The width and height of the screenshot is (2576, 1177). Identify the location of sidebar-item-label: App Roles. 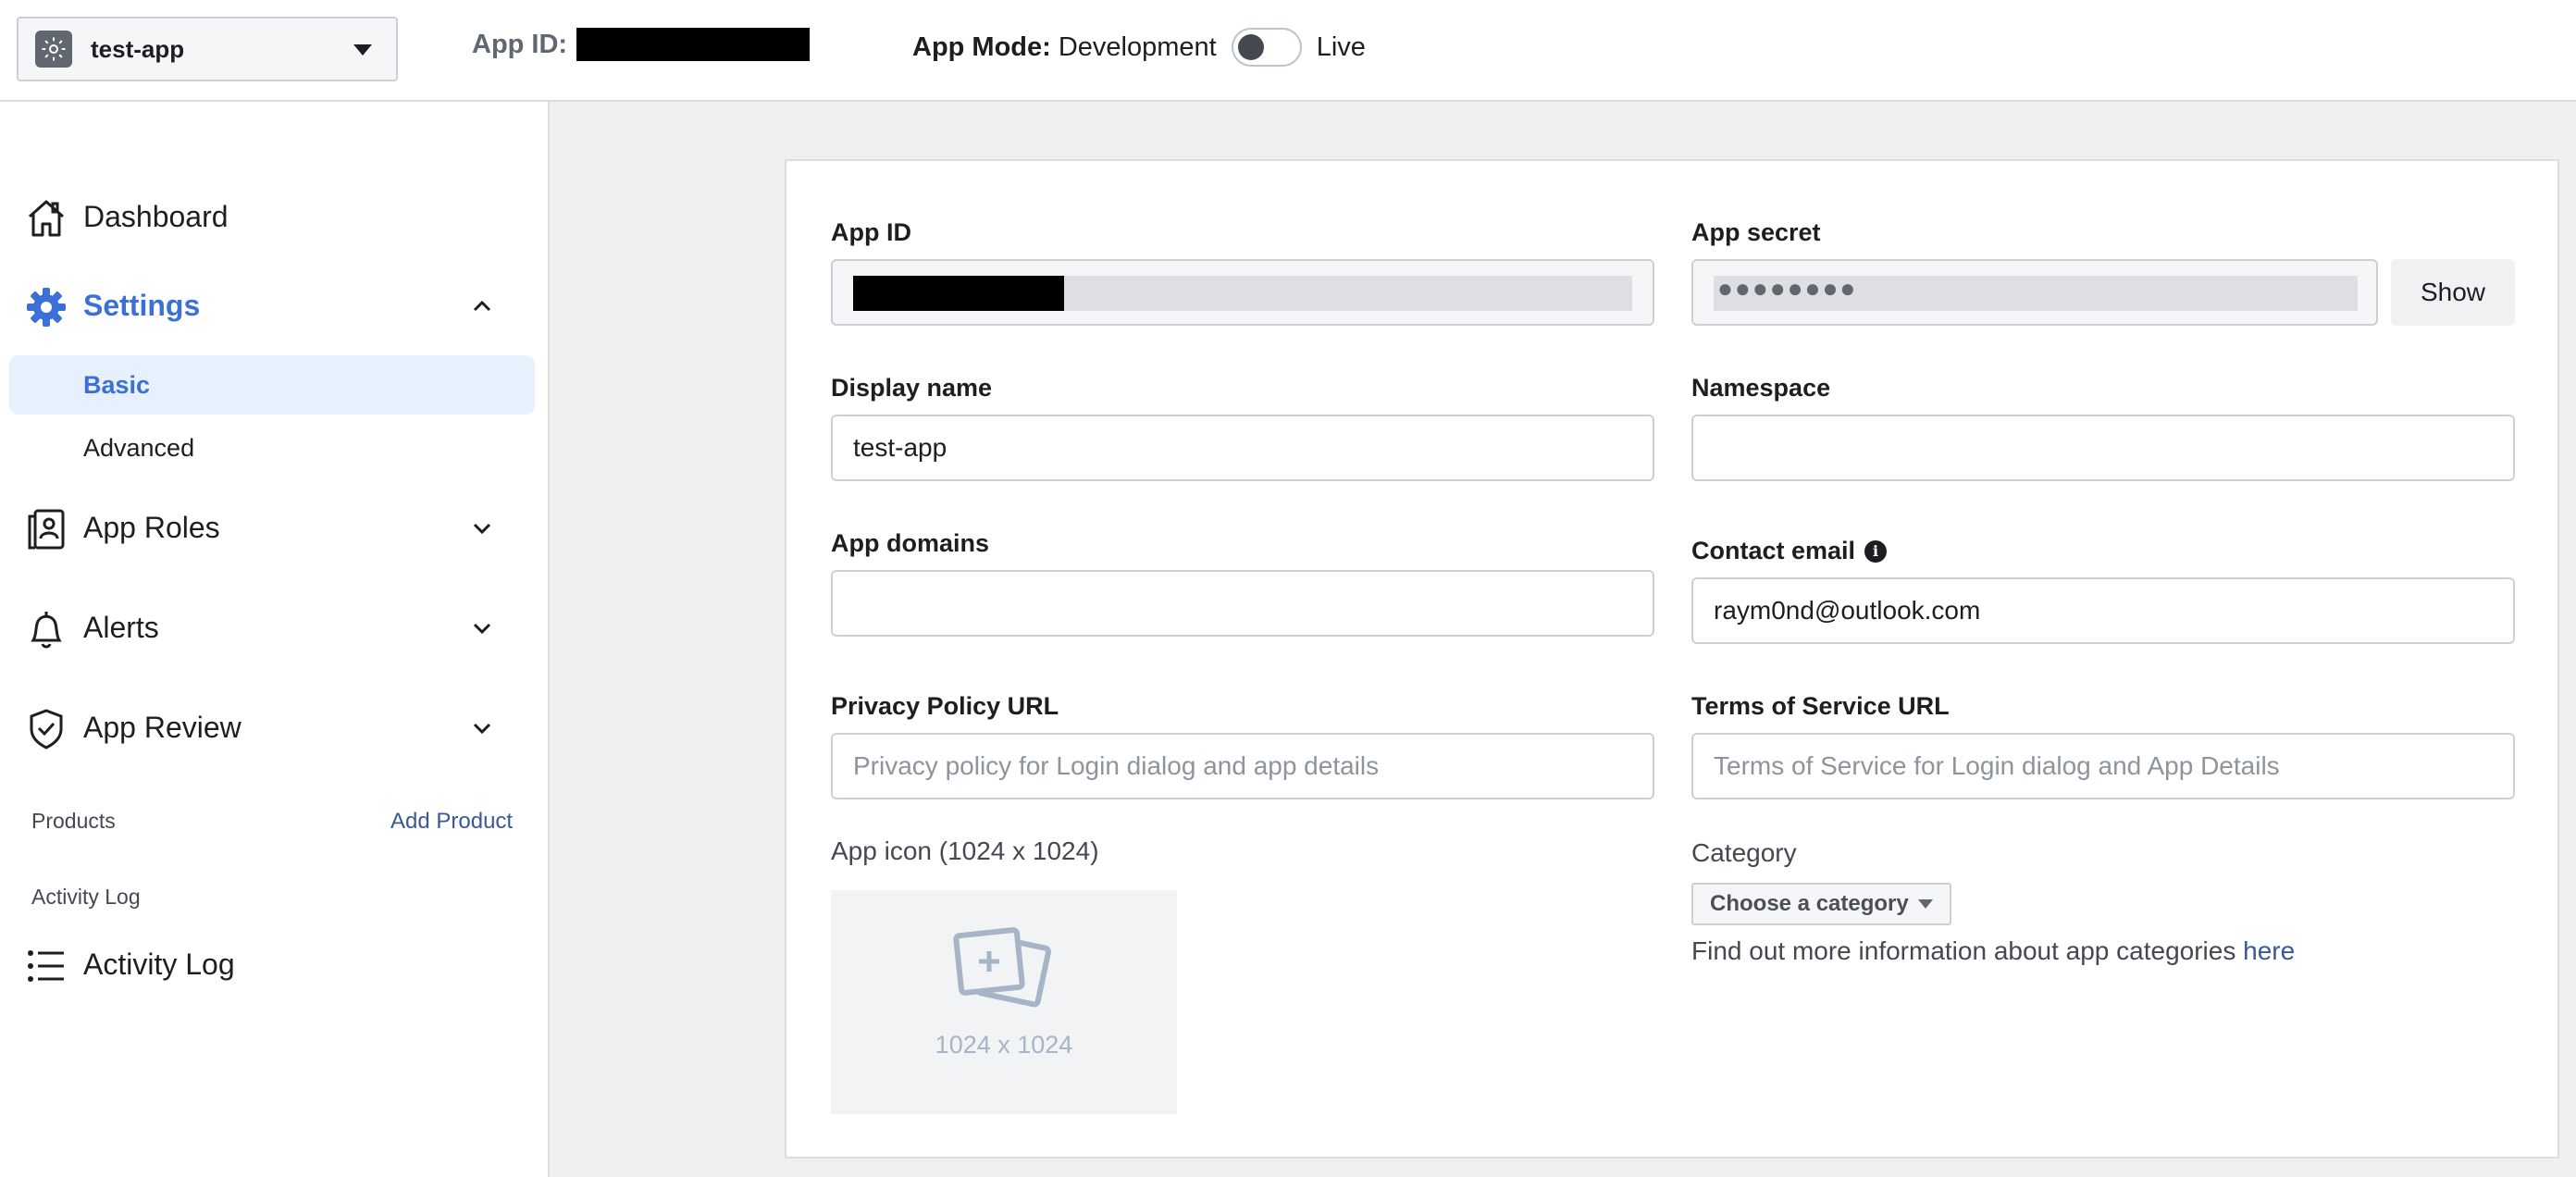
(151, 527).